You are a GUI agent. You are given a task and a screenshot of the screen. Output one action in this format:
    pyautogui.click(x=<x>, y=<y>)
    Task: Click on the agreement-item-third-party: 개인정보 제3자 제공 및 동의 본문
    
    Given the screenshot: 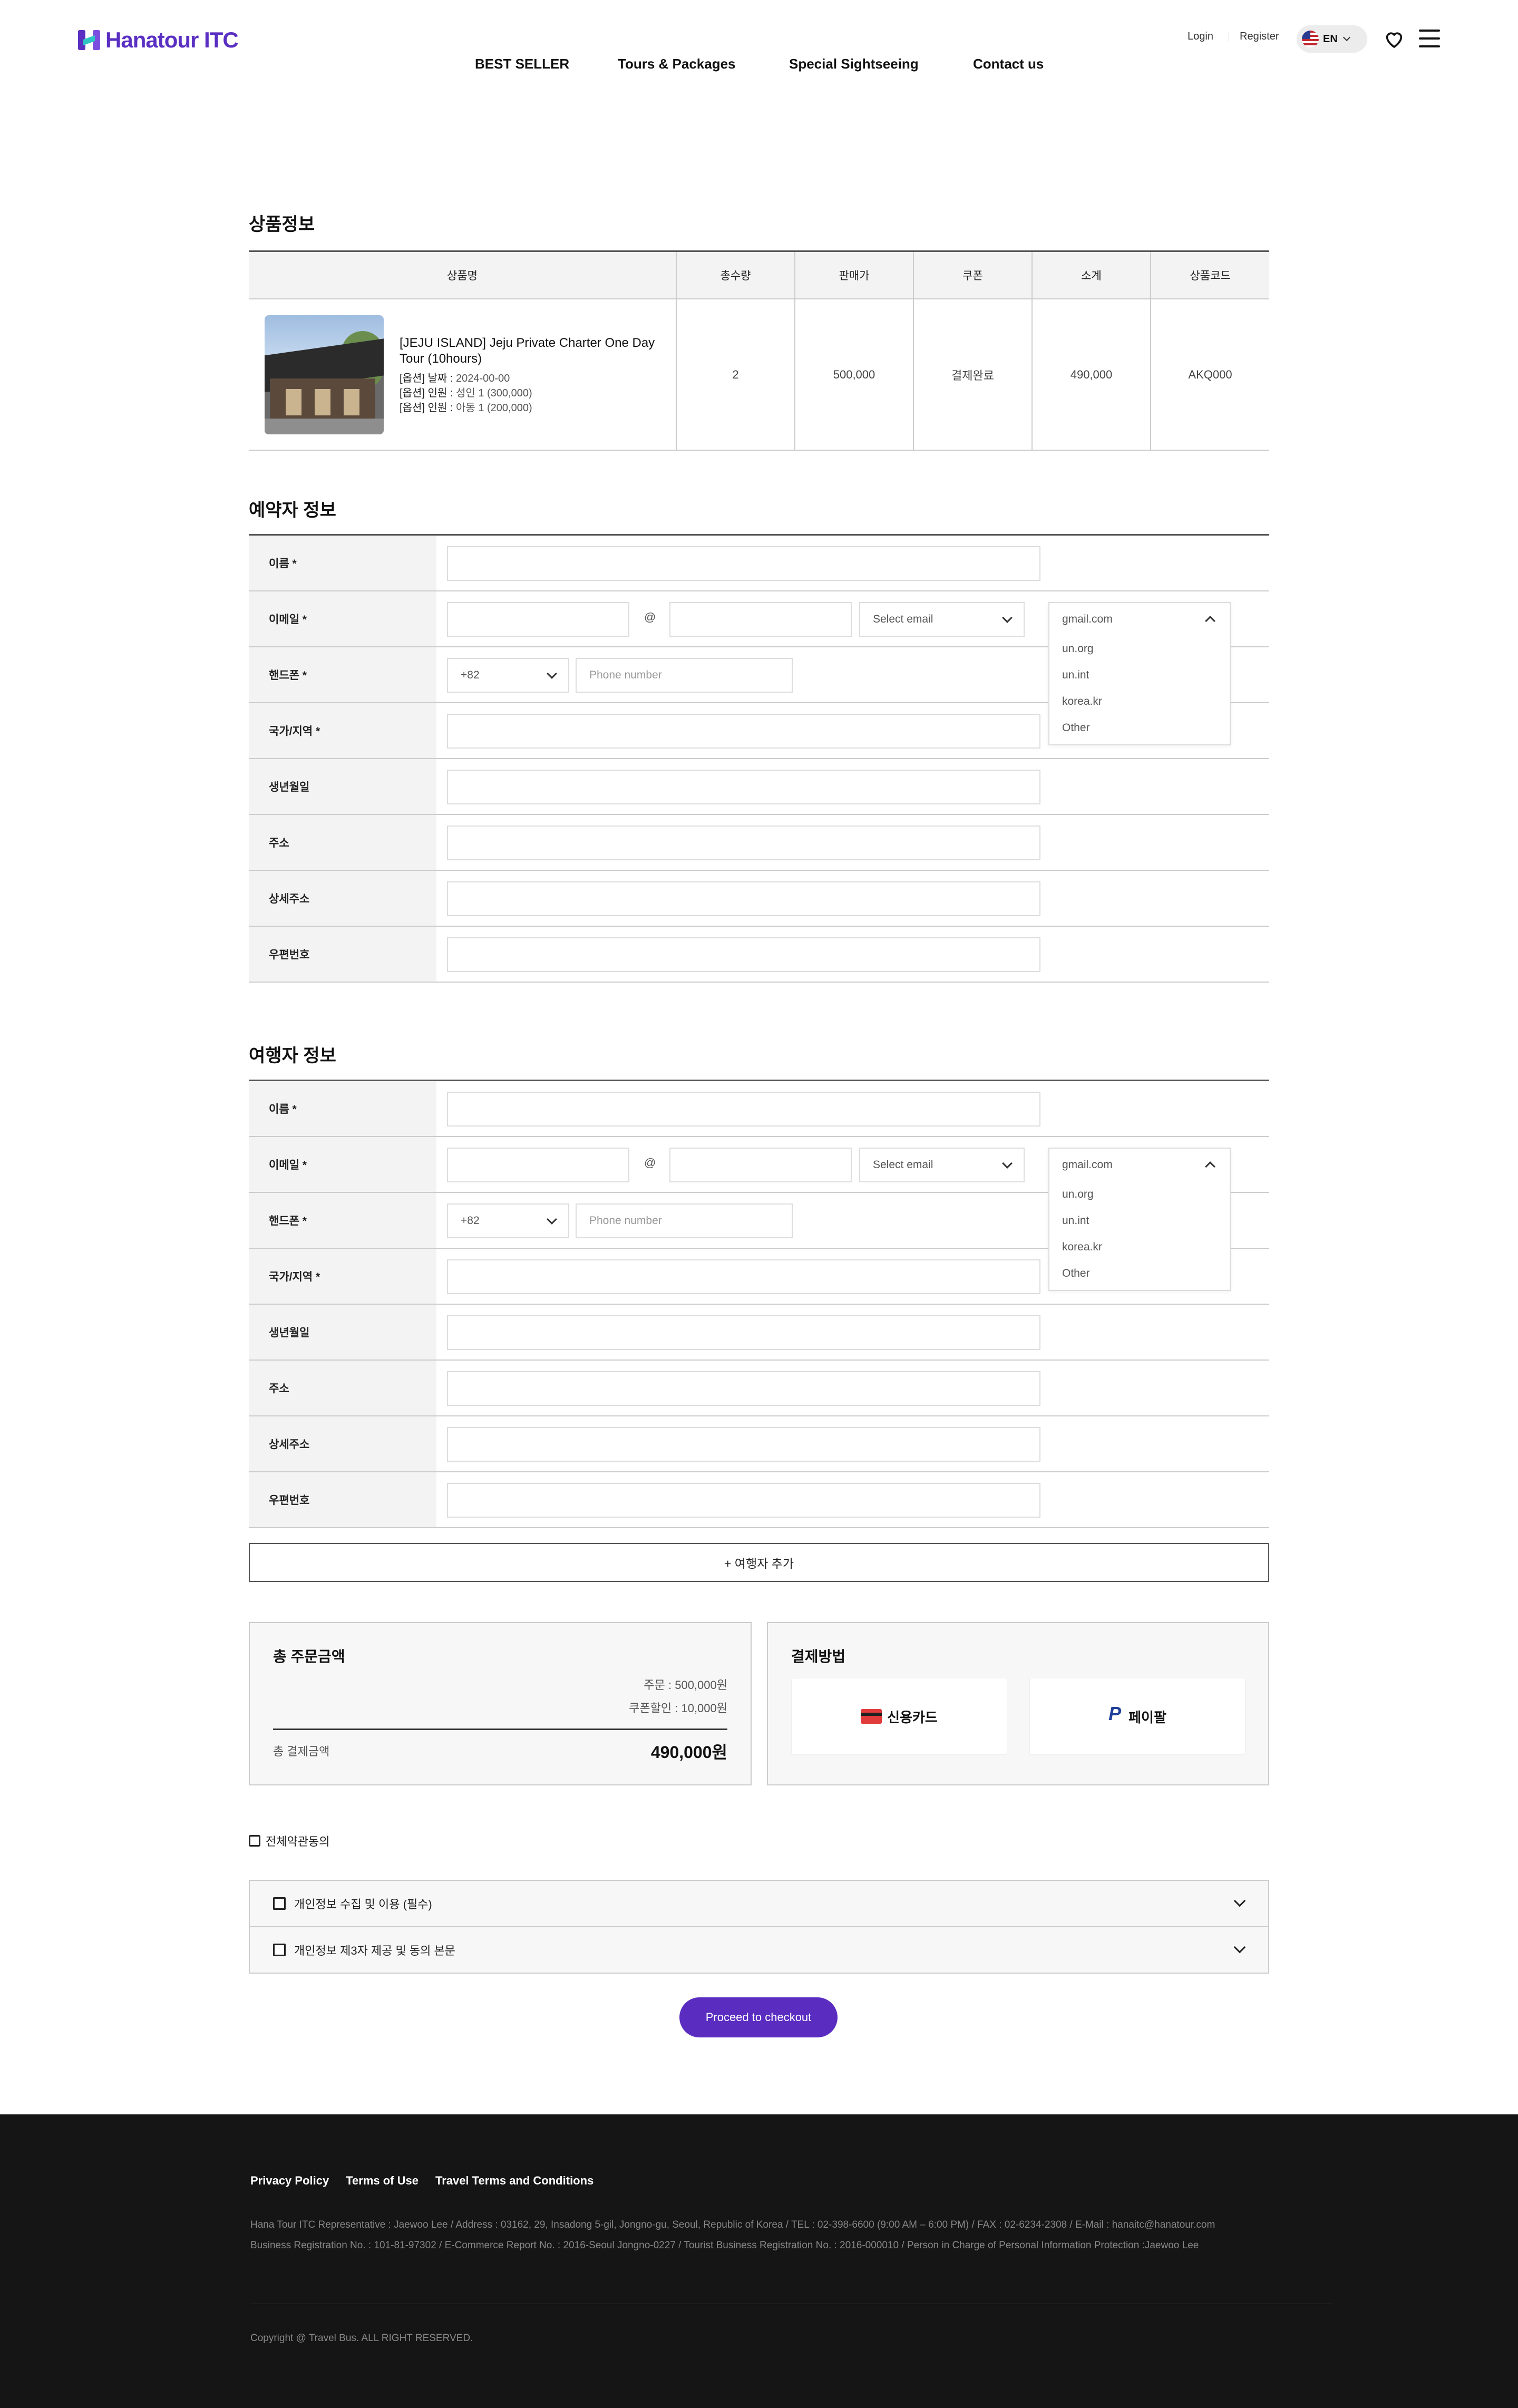 What is the action you would take?
    pyautogui.click(x=759, y=1950)
    